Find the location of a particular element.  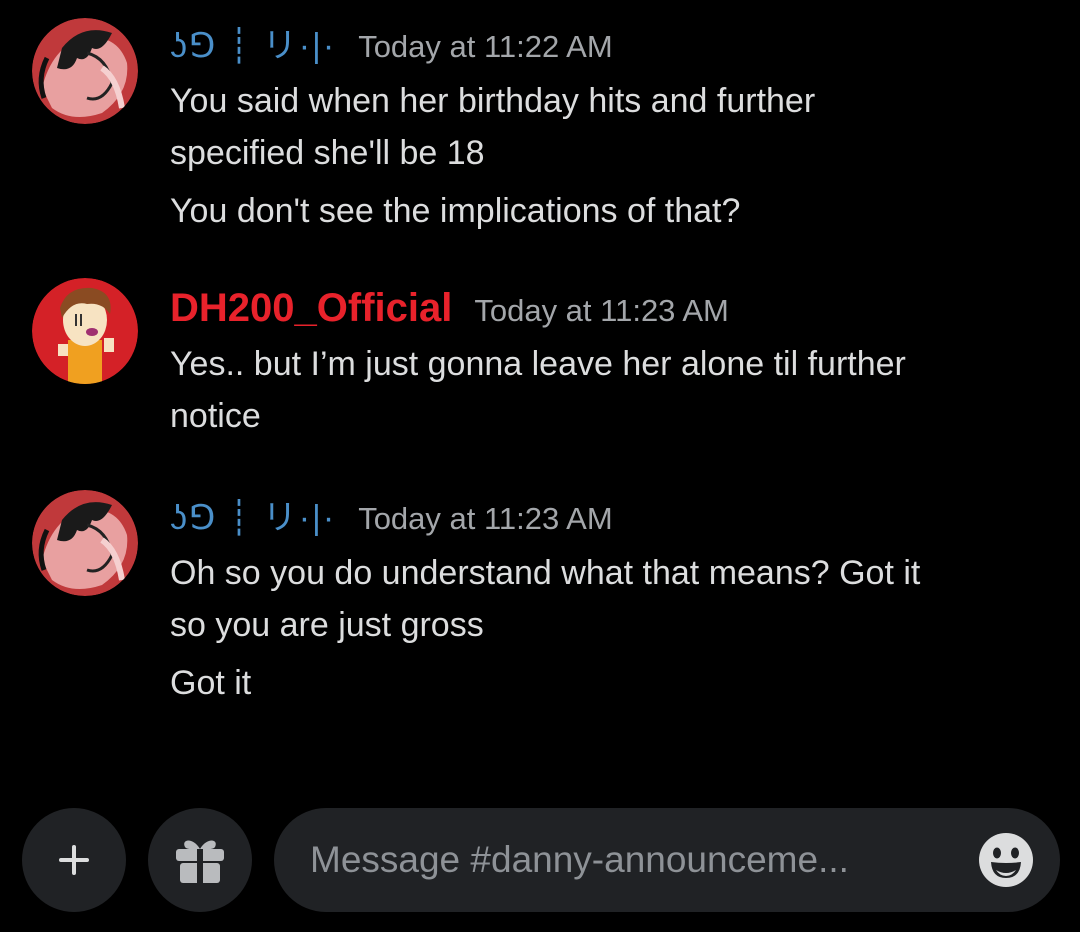

username: DH200_Official is located at coordinates (311, 308).